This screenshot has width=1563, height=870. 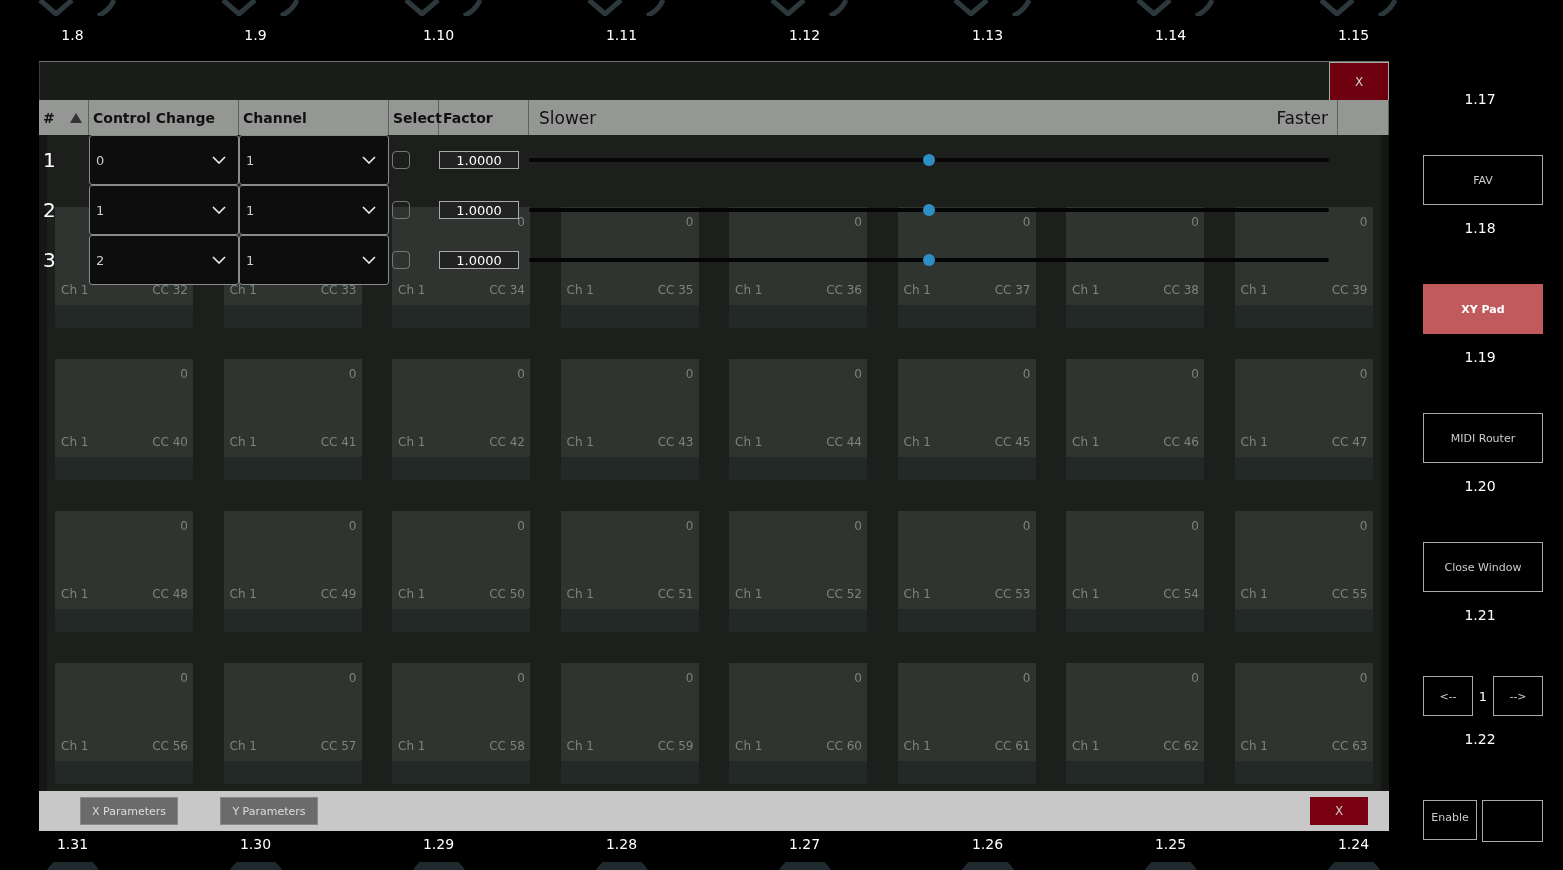 I want to click on pad-cc: CC 42, so click(x=507, y=442).